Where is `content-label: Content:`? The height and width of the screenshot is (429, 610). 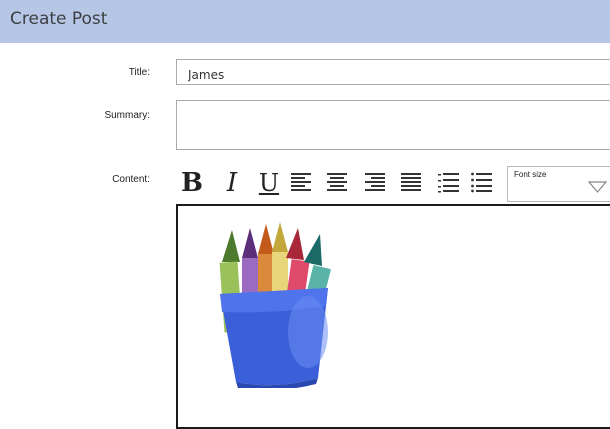 content-label: Content: is located at coordinates (131, 179).